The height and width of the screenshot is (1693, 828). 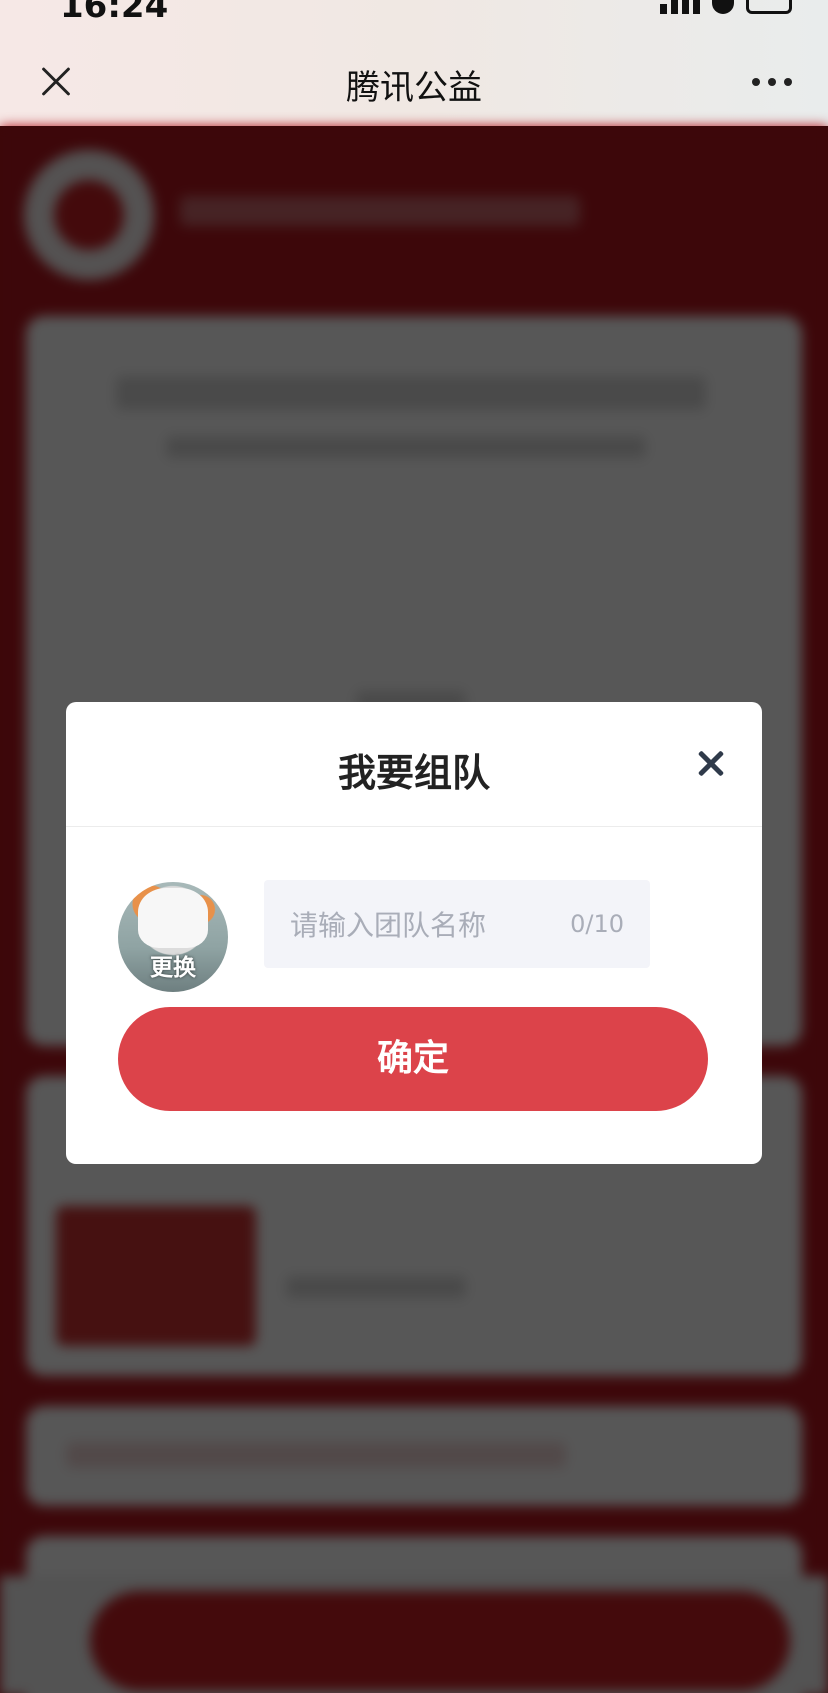 What do you see at coordinates (711, 763) in the screenshot?
I see `close-icon` at bounding box center [711, 763].